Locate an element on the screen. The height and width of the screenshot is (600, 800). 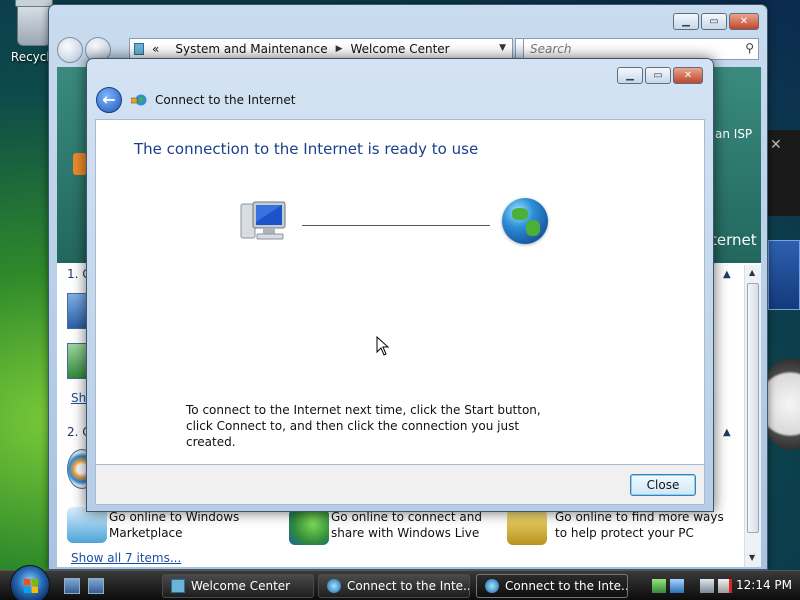
collapse-section-1-icon: ▲ is located at coordinates (727, 274).